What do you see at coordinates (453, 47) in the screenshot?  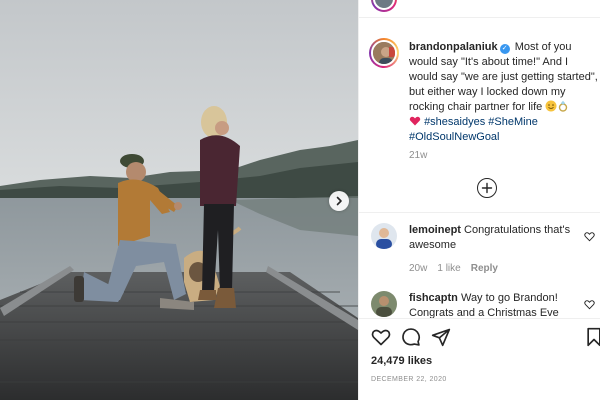 I see `author-username: brandonpalaniuk` at bounding box center [453, 47].